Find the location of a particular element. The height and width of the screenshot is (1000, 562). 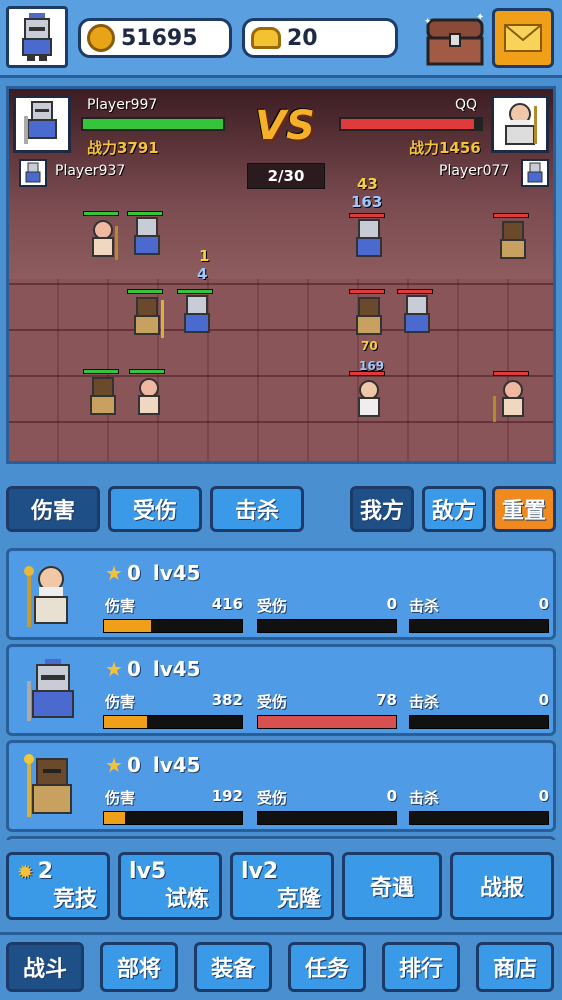

hurt-value: 78 is located at coordinates (386, 700).